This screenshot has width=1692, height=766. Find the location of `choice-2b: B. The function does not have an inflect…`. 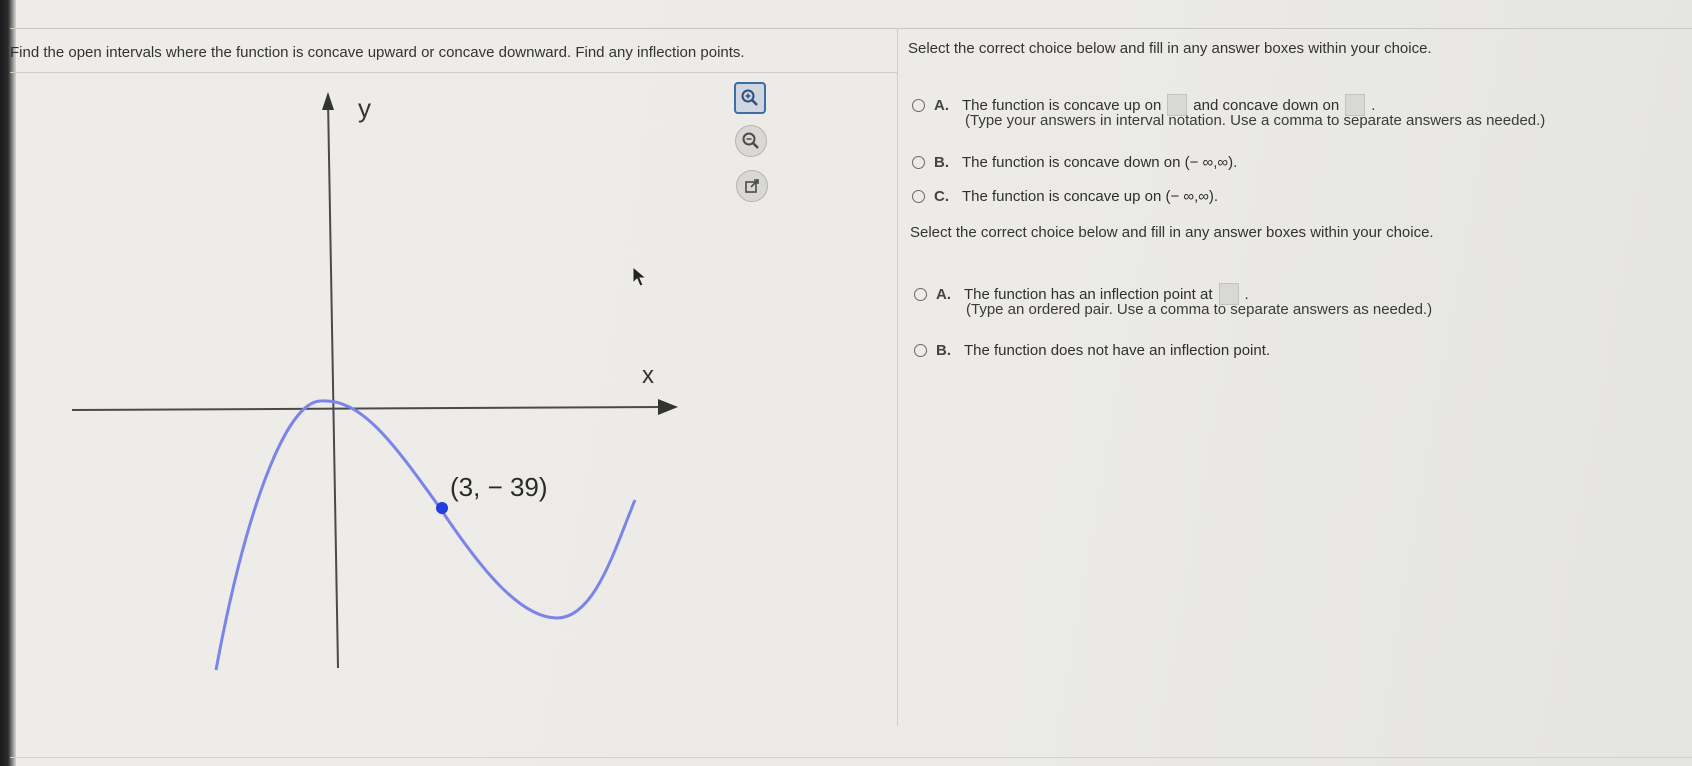

choice-2b: B. The function does not have an inflect… is located at coordinates (1092, 350).